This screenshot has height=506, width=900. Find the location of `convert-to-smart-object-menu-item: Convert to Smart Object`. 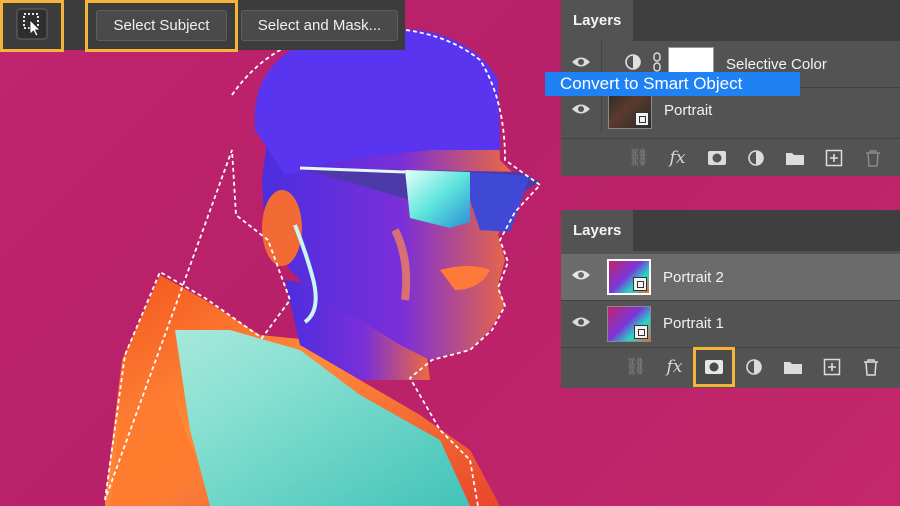

convert-to-smart-object-menu-item: Convert to Smart Object is located at coordinates (672, 84).